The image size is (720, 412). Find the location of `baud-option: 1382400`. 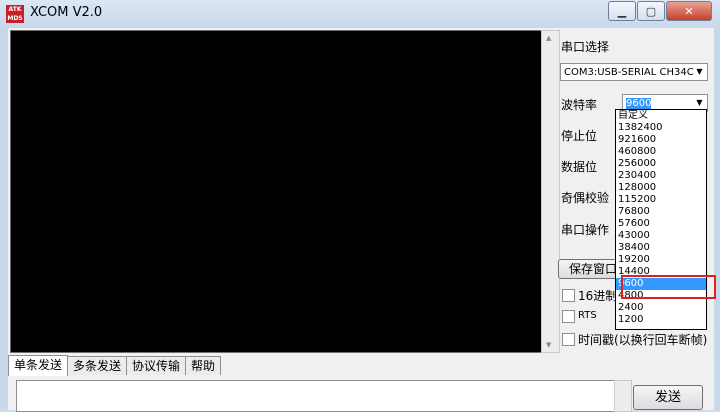

baud-option: 1382400 is located at coordinates (661, 128).